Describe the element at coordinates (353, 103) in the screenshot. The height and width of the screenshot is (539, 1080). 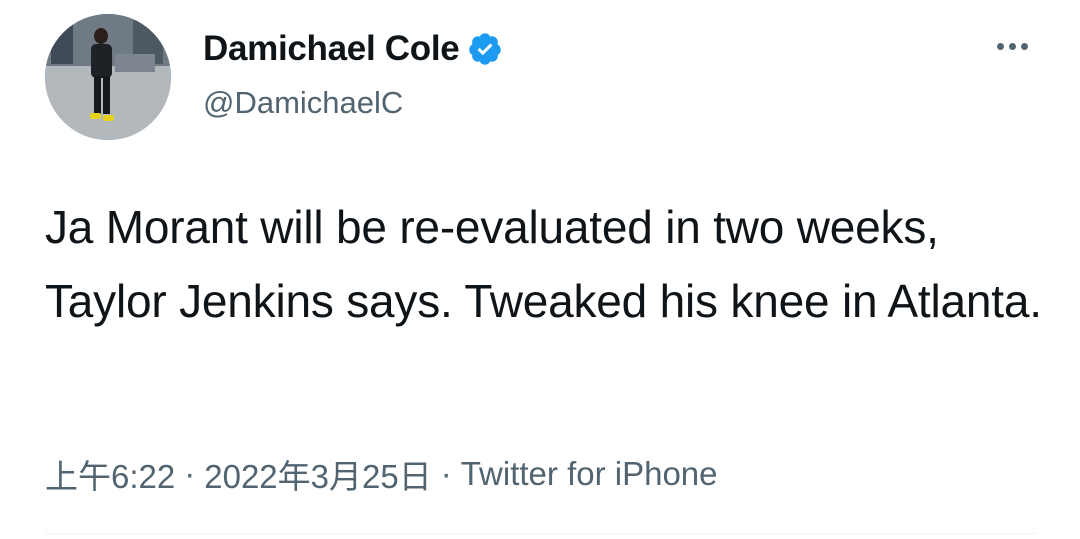
I see `author-handle: @DamichaelC` at that location.